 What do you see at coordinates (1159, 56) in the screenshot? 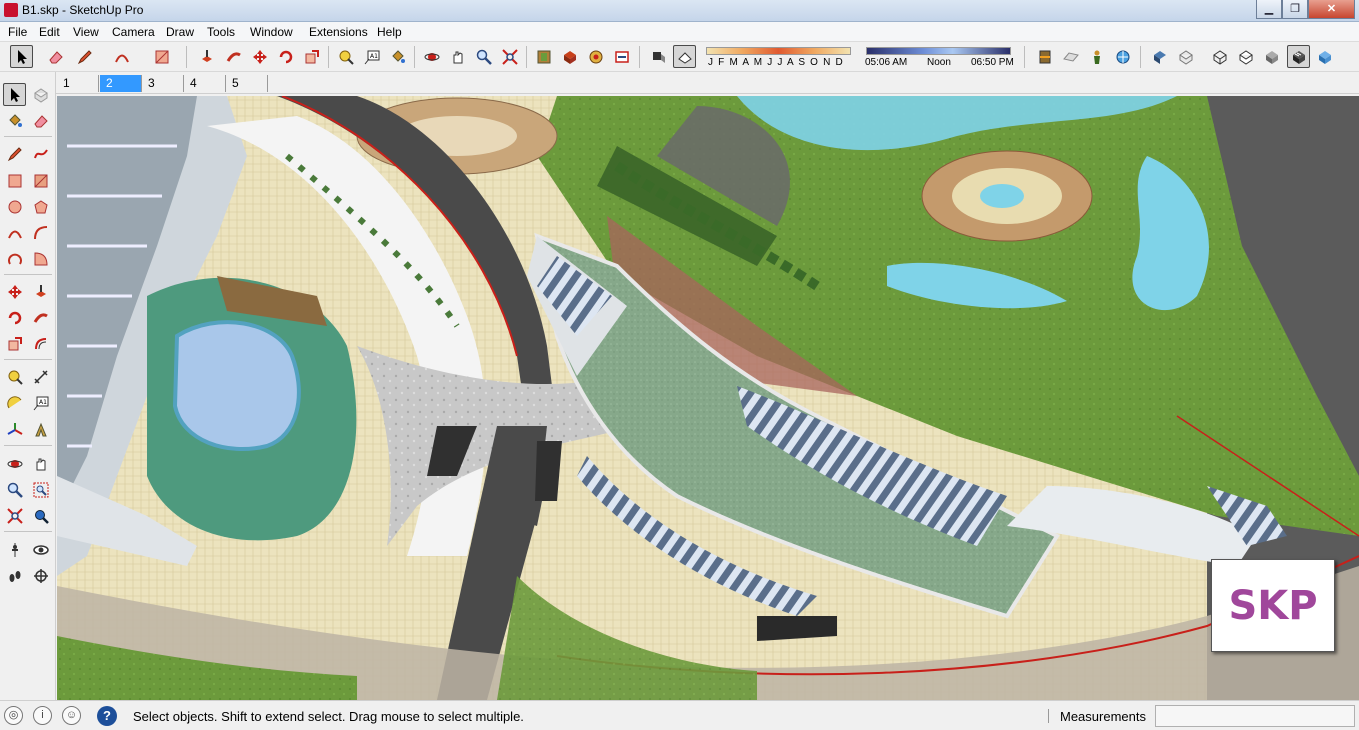
I see `style-xray-icon` at bounding box center [1159, 56].